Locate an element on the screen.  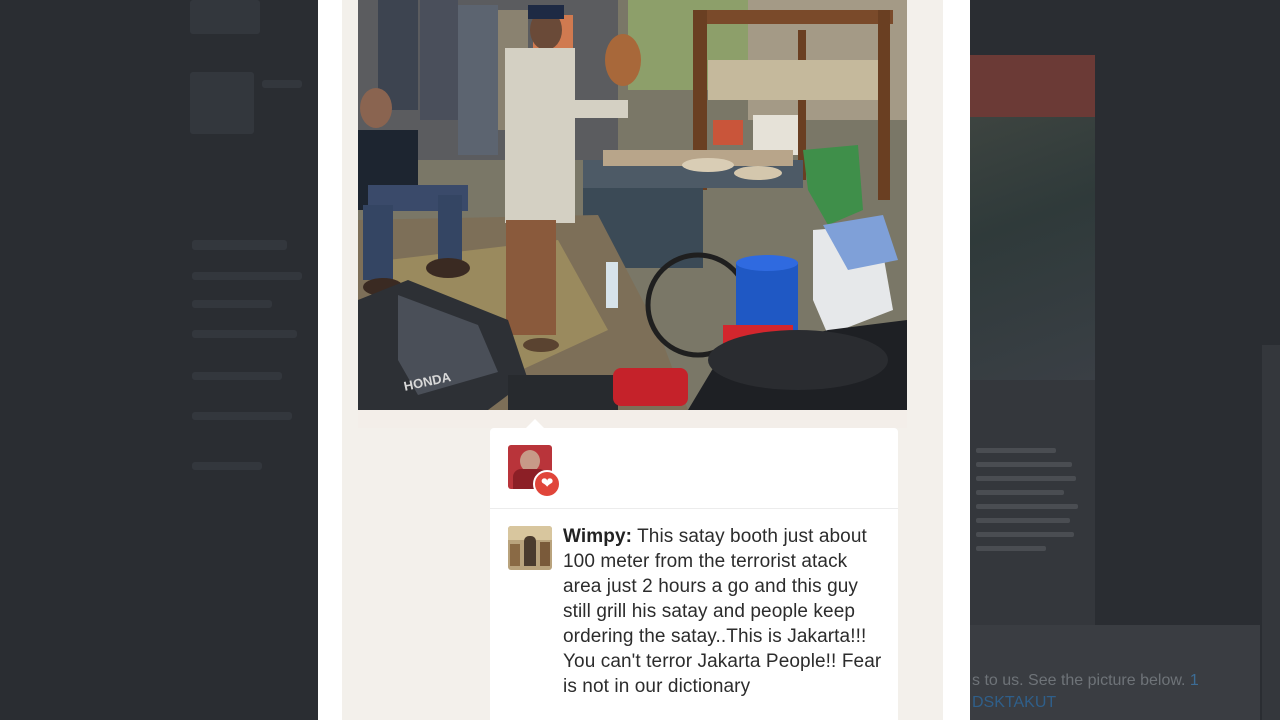
background-post-text is located at coordinates (1032, 502).